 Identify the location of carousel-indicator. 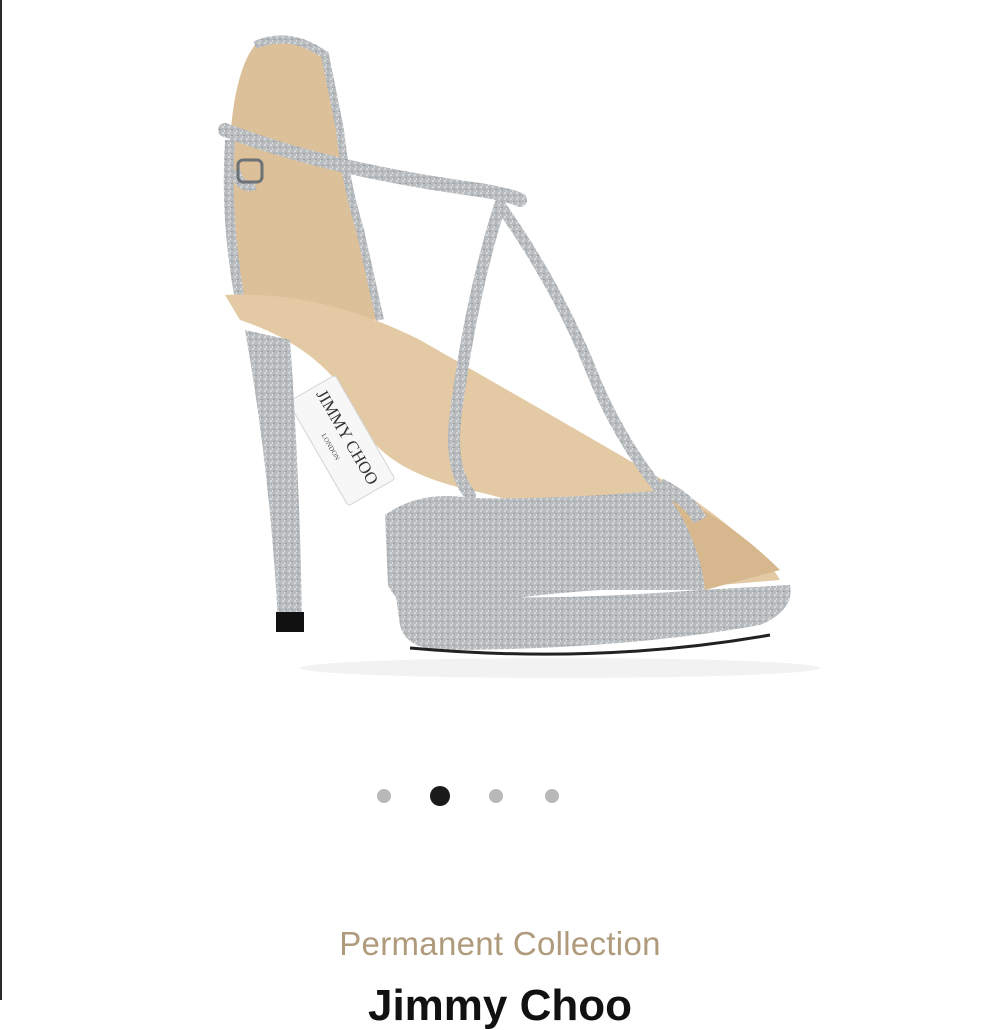
(500, 796).